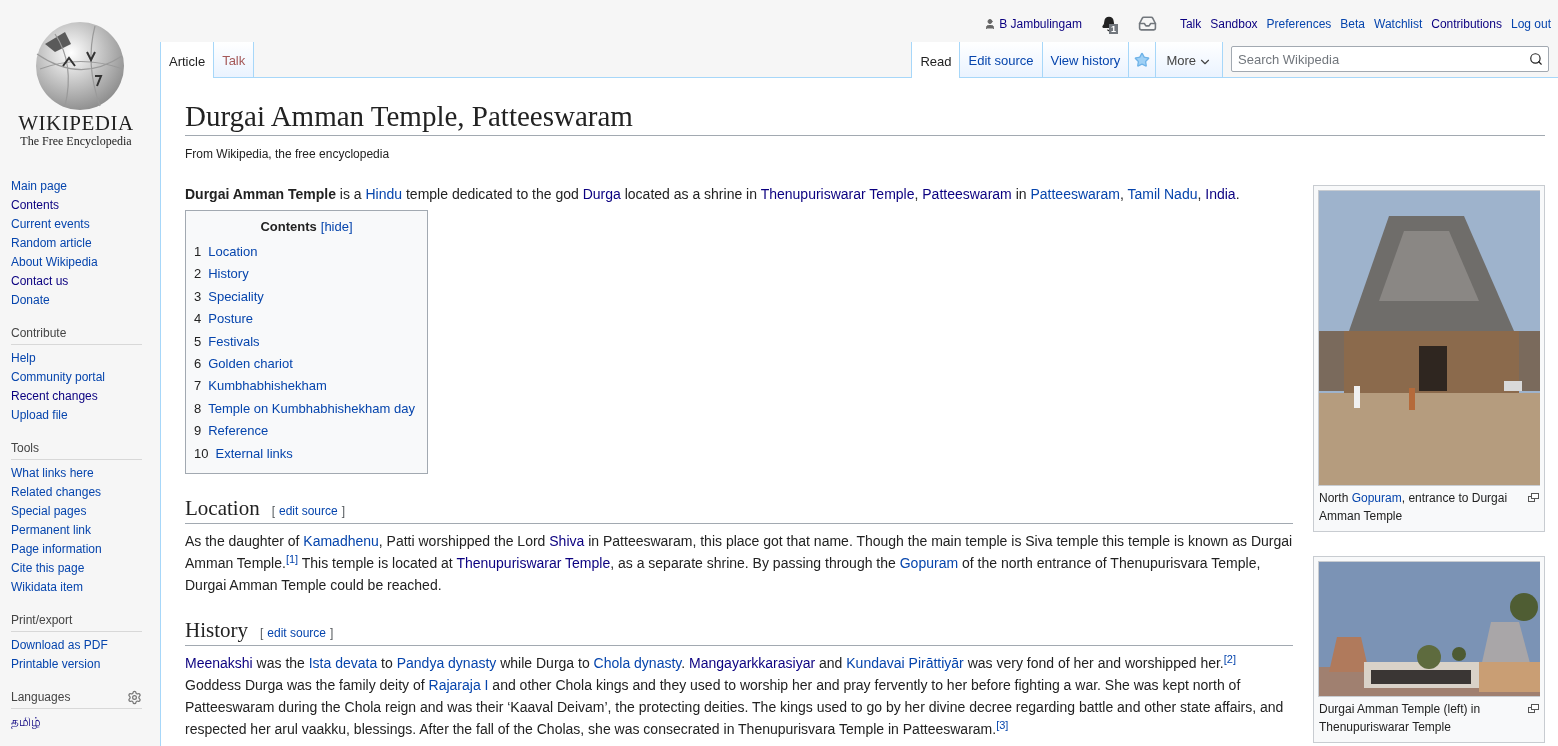 The image size is (1558, 746). What do you see at coordinates (1352, 23) in the screenshot?
I see `personal-link: Beta` at bounding box center [1352, 23].